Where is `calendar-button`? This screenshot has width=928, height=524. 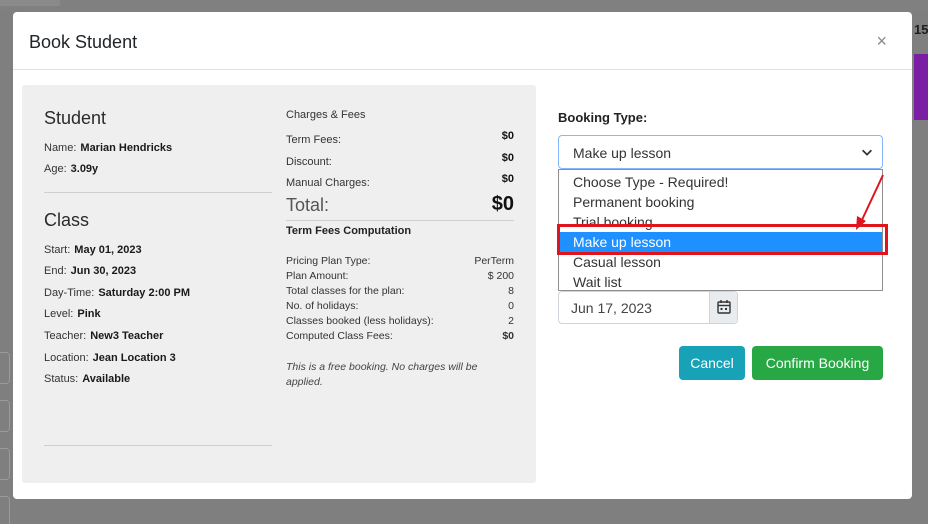 calendar-button is located at coordinates (723, 307).